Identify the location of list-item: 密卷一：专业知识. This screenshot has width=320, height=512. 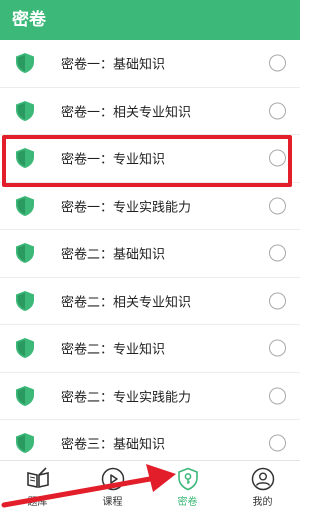
(150, 159).